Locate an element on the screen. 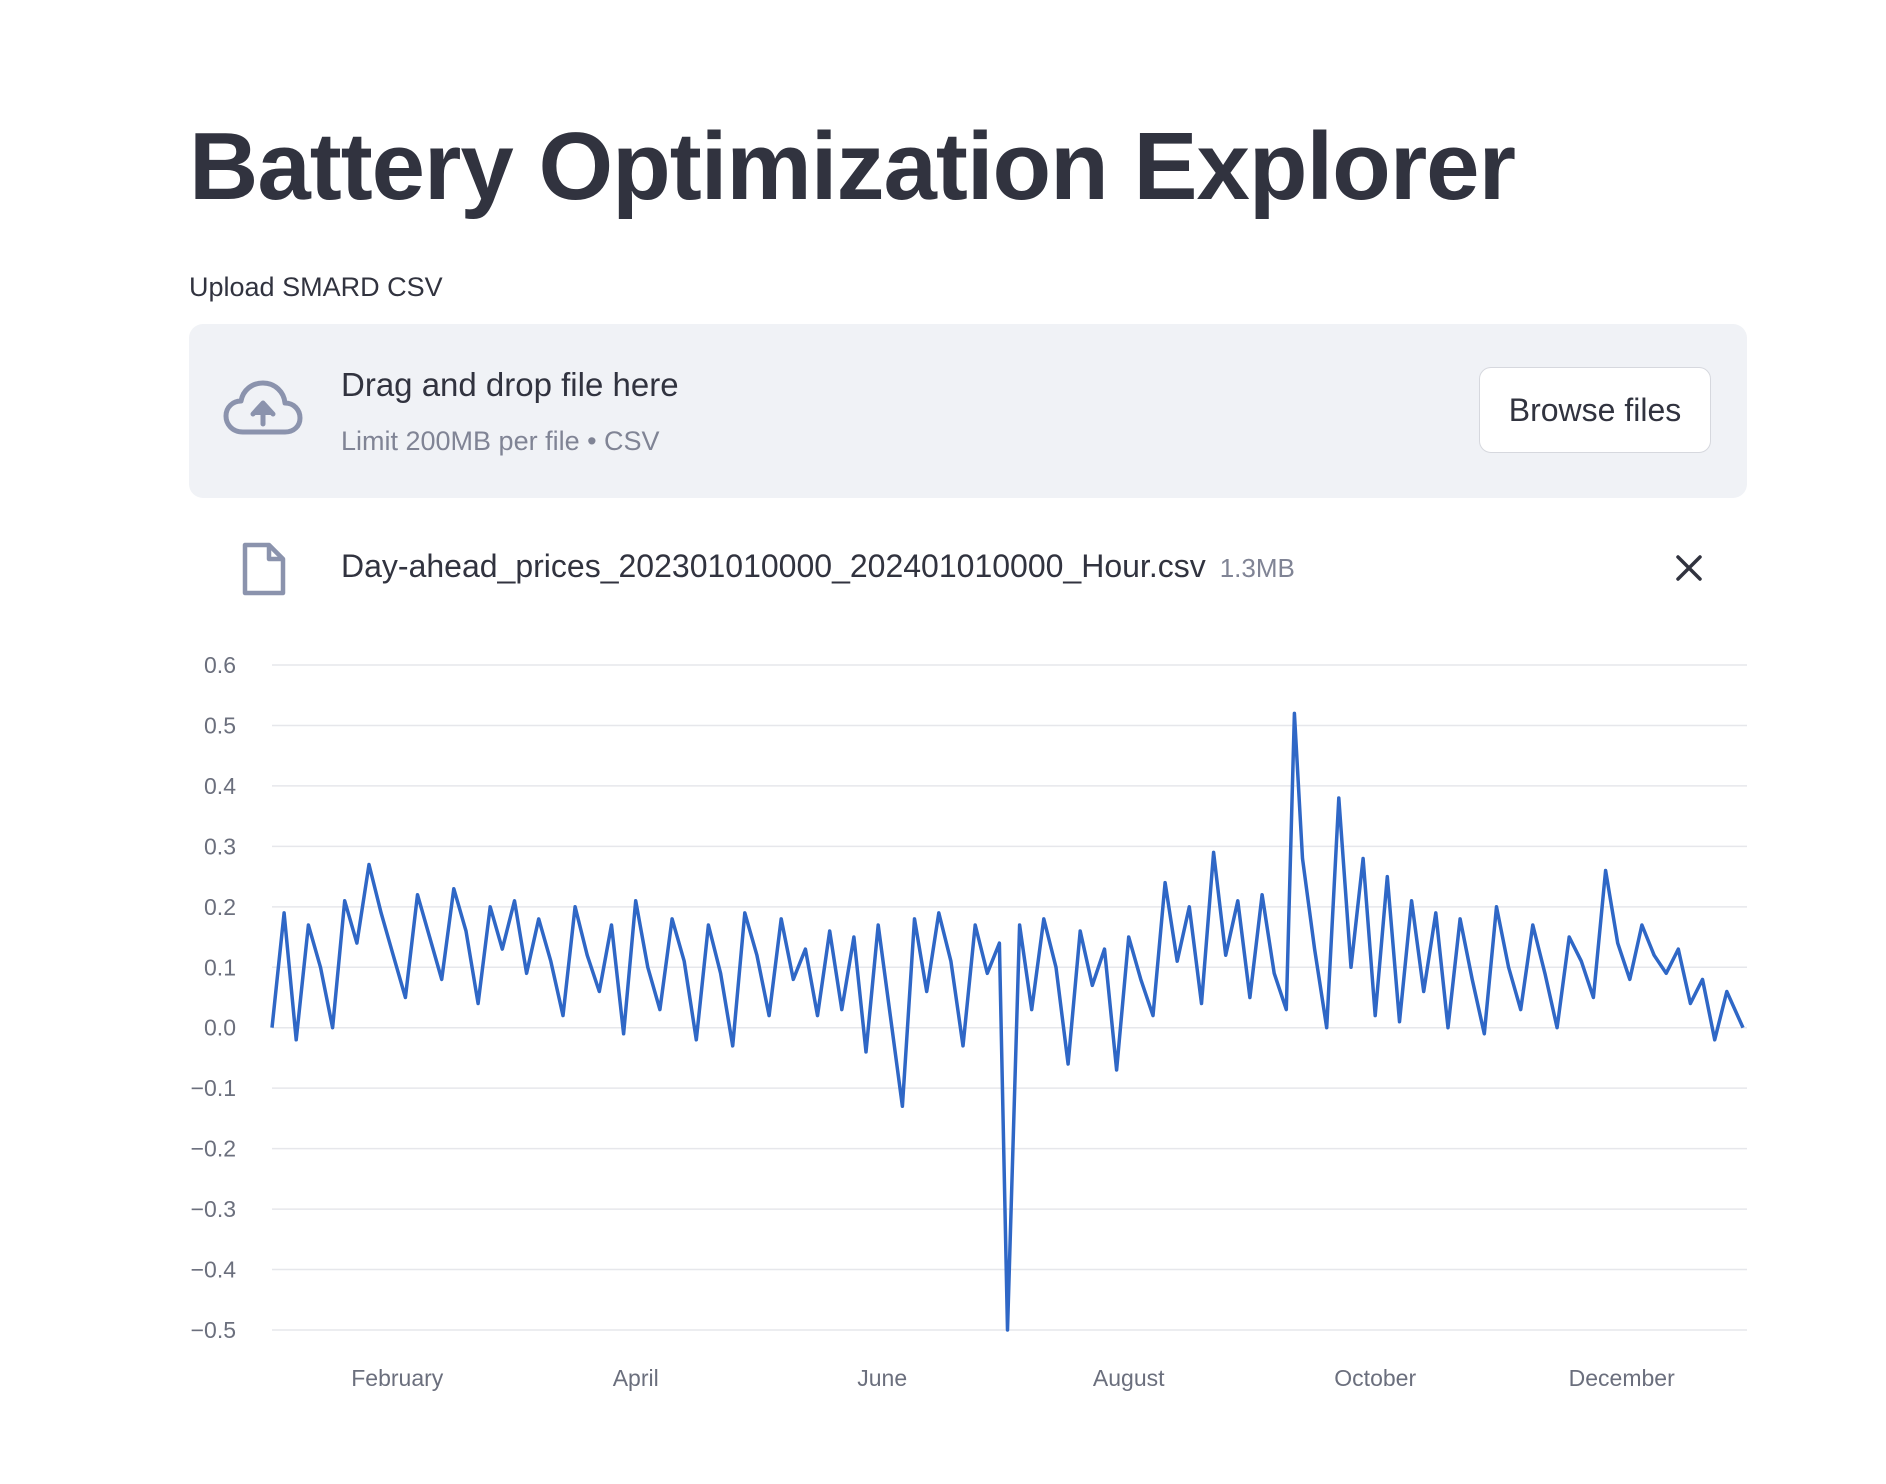 The width and height of the screenshot is (1886, 1484). y-tick-label: 0.5 is located at coordinates (220, 725).